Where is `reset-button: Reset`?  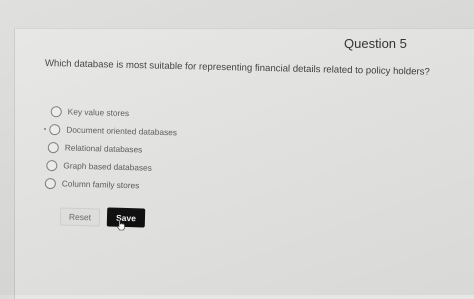
reset-button: Reset is located at coordinates (80, 217).